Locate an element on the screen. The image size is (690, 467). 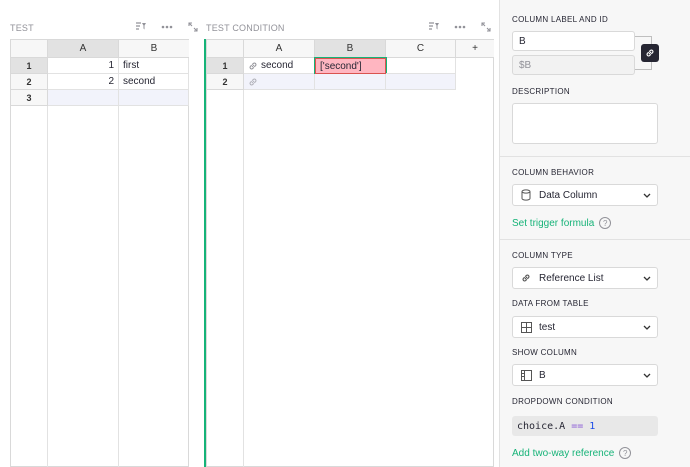
widget-test-controls is located at coordinates (167, 27).